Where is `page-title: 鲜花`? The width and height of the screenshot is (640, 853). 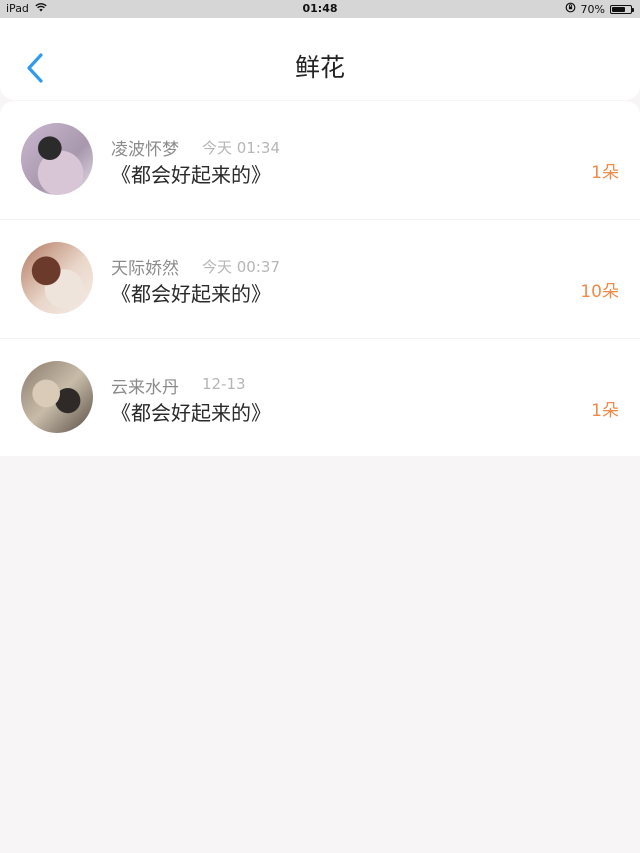
page-title: 鲜花 is located at coordinates (319, 67).